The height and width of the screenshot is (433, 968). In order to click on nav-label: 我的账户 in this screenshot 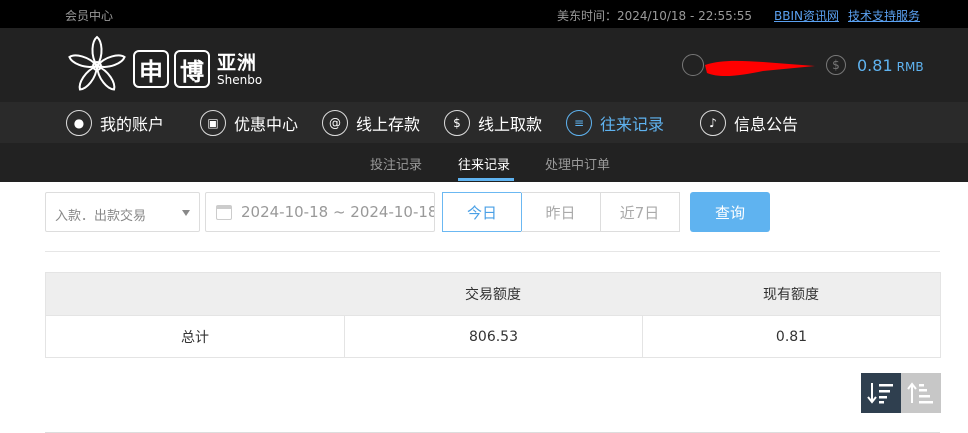, I will do `click(132, 124)`.